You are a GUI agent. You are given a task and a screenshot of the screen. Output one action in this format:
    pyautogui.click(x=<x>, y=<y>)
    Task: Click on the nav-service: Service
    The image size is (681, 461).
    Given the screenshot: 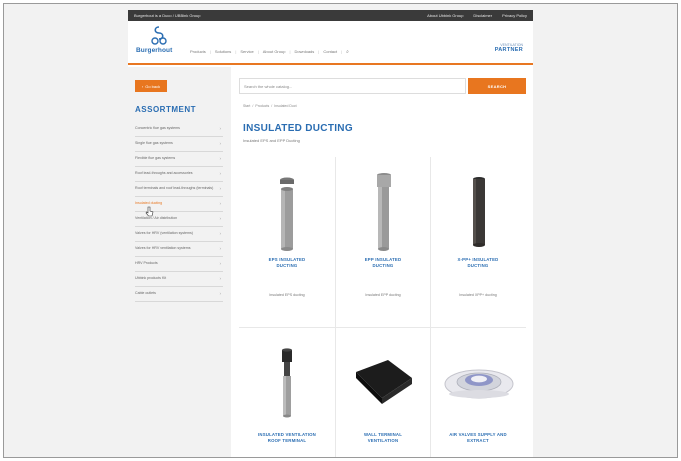 What is the action you would take?
    pyautogui.click(x=246, y=52)
    